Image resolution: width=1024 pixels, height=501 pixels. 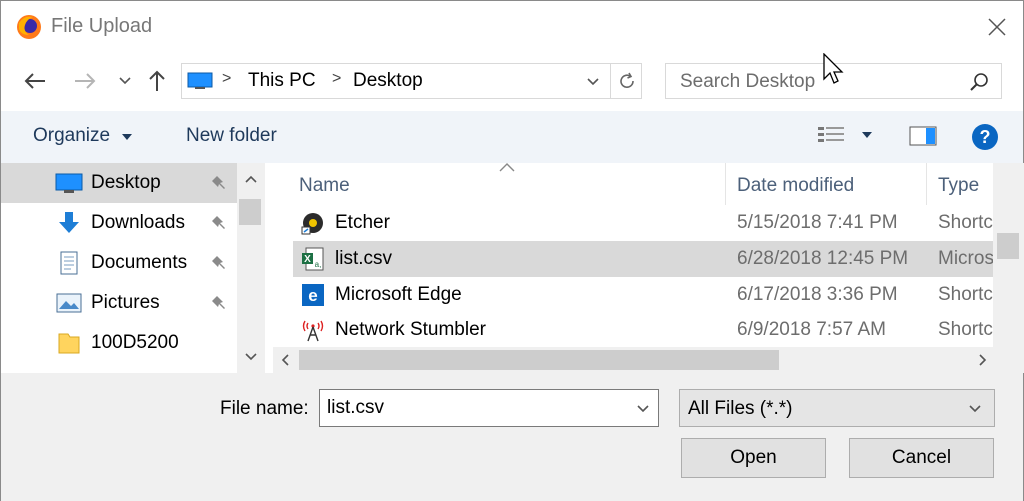 I want to click on caret-down-icon, so click(x=867, y=135).